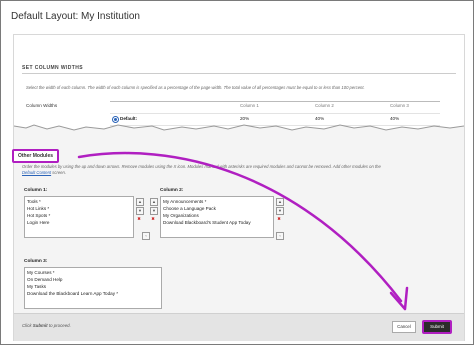  Describe the element at coordinates (395, 118) in the screenshot. I see `column-3-width: 40%` at that location.